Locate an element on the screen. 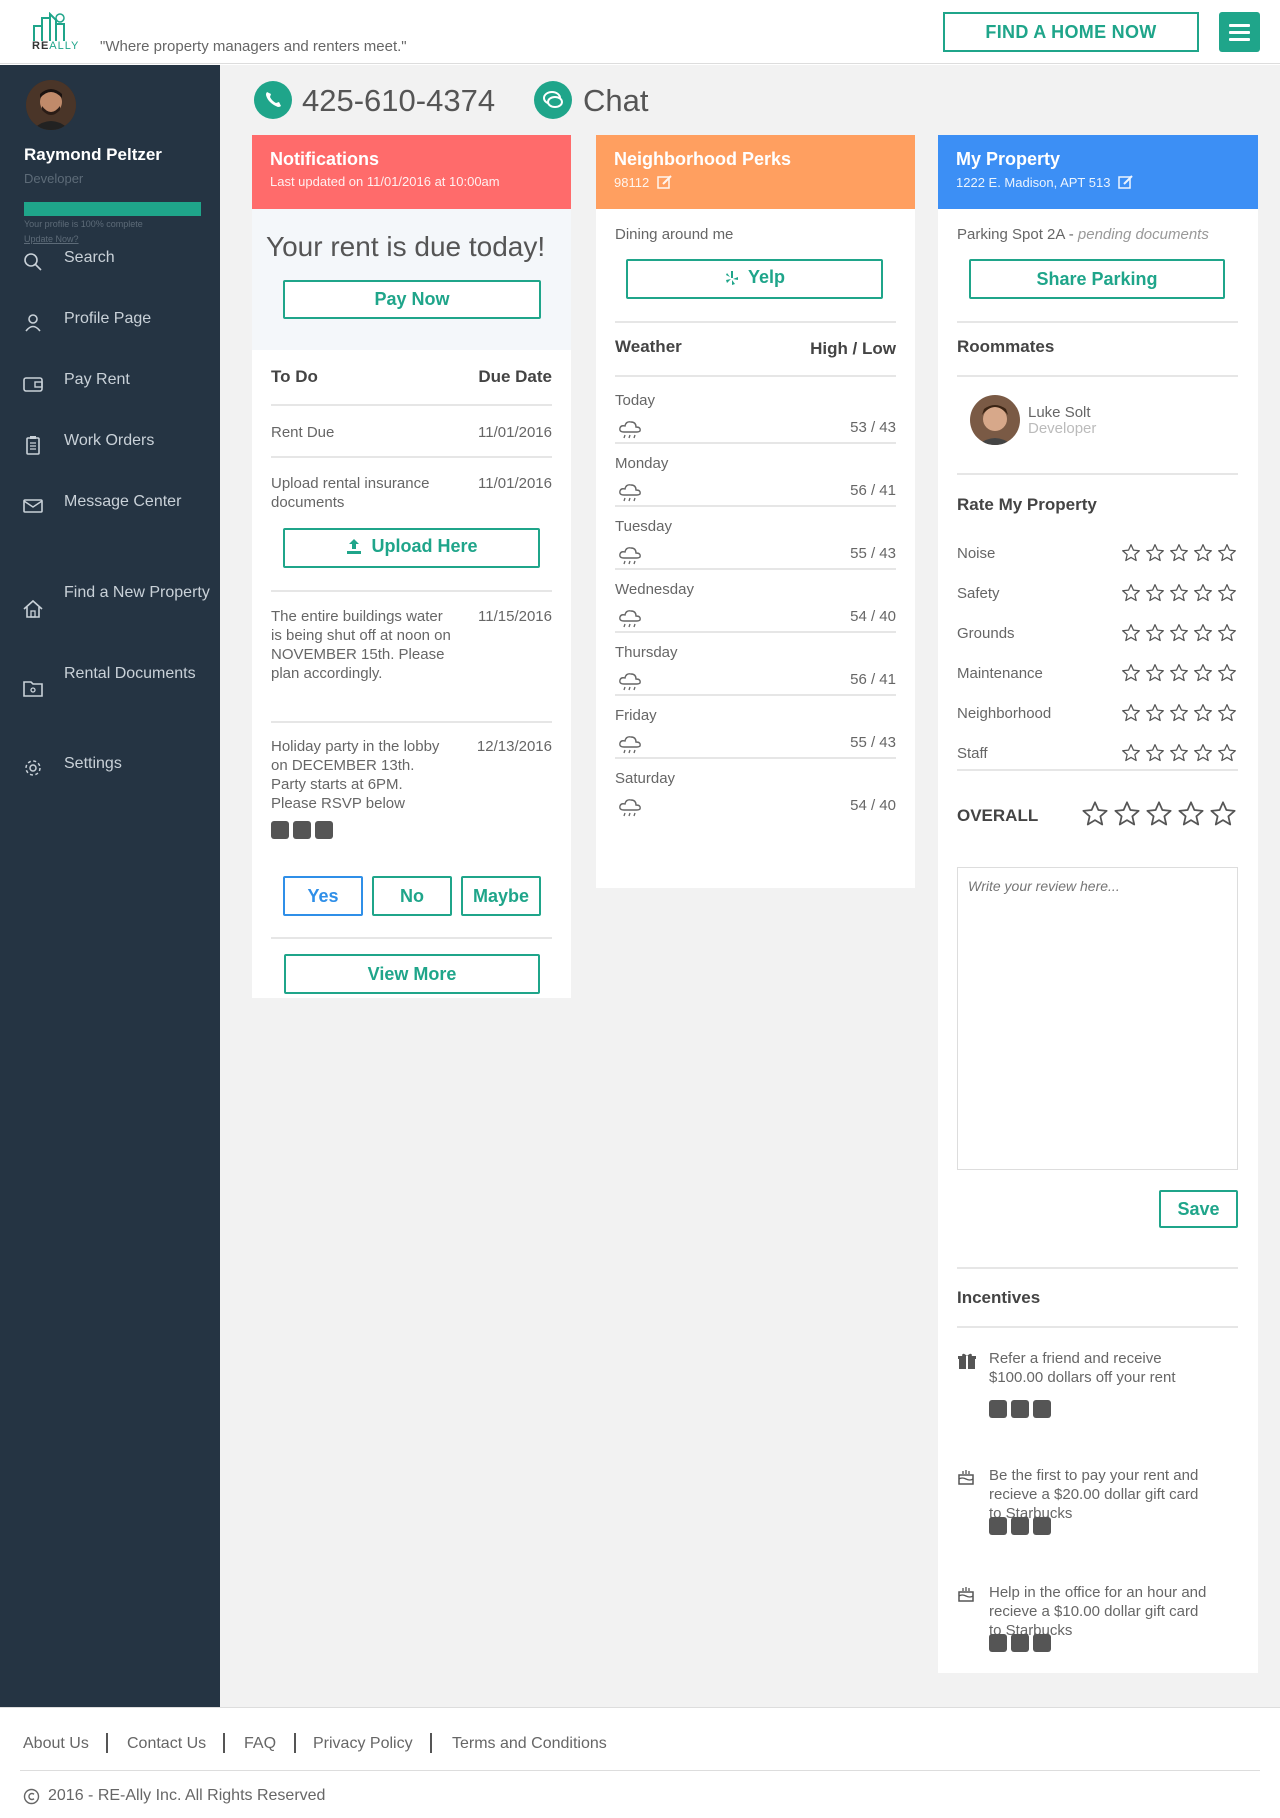 The image size is (1280, 1818). sidebar-item-find-property: Find a New Property is located at coordinates (110, 608).